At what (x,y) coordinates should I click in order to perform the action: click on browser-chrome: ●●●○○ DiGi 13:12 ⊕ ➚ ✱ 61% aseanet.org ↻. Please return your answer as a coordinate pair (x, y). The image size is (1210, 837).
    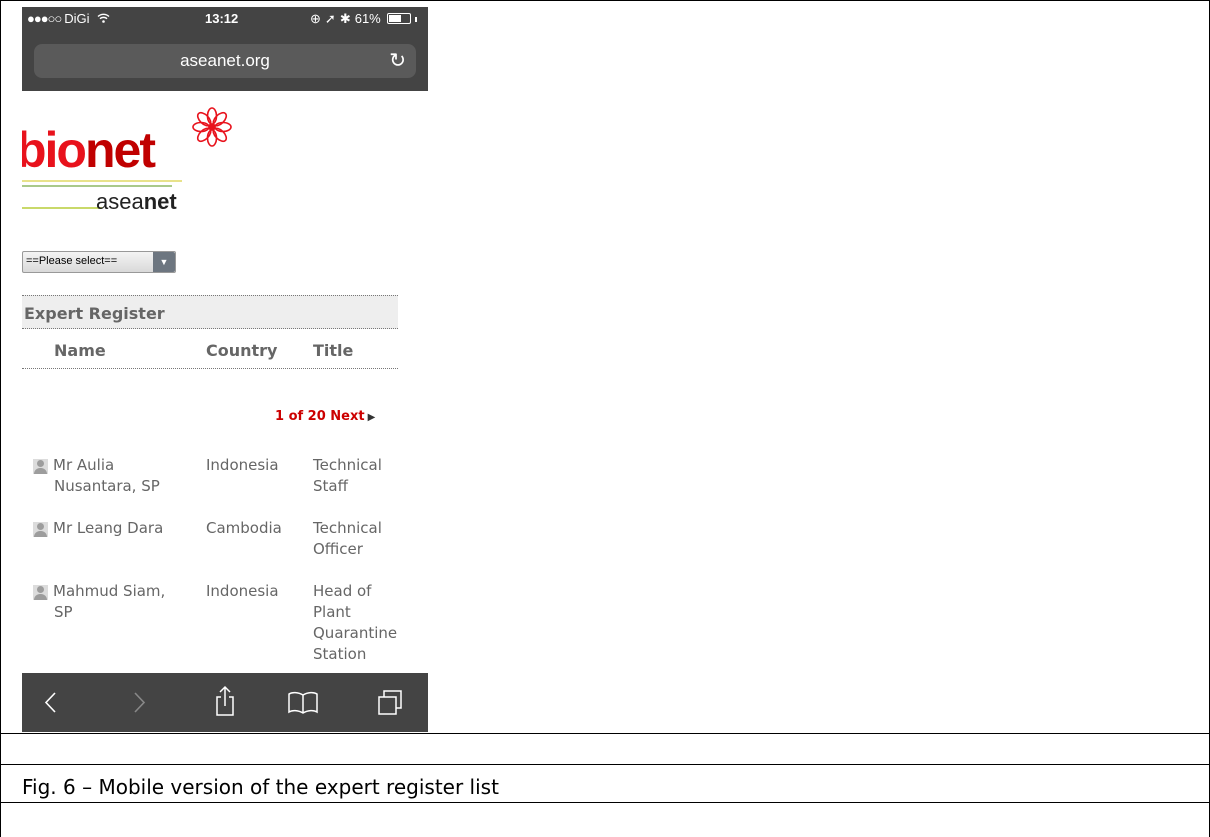
    Looking at the image, I should click on (225, 49).